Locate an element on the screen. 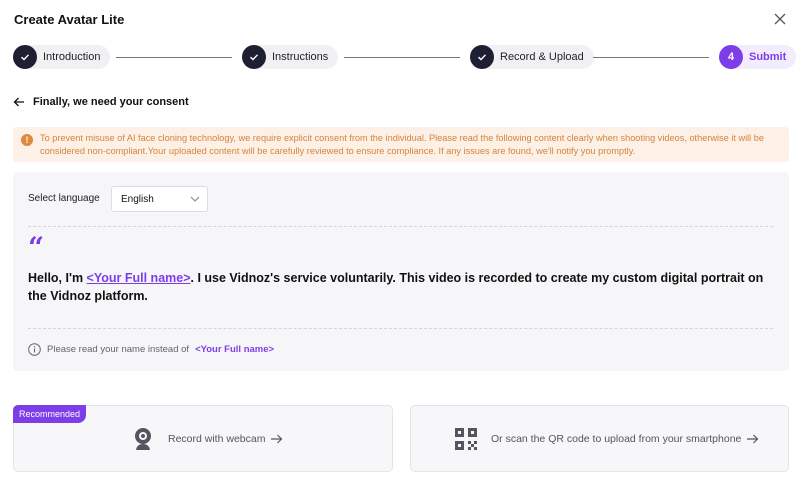 The height and width of the screenshot is (504, 800). chevron-down-icon is located at coordinates (195, 199).